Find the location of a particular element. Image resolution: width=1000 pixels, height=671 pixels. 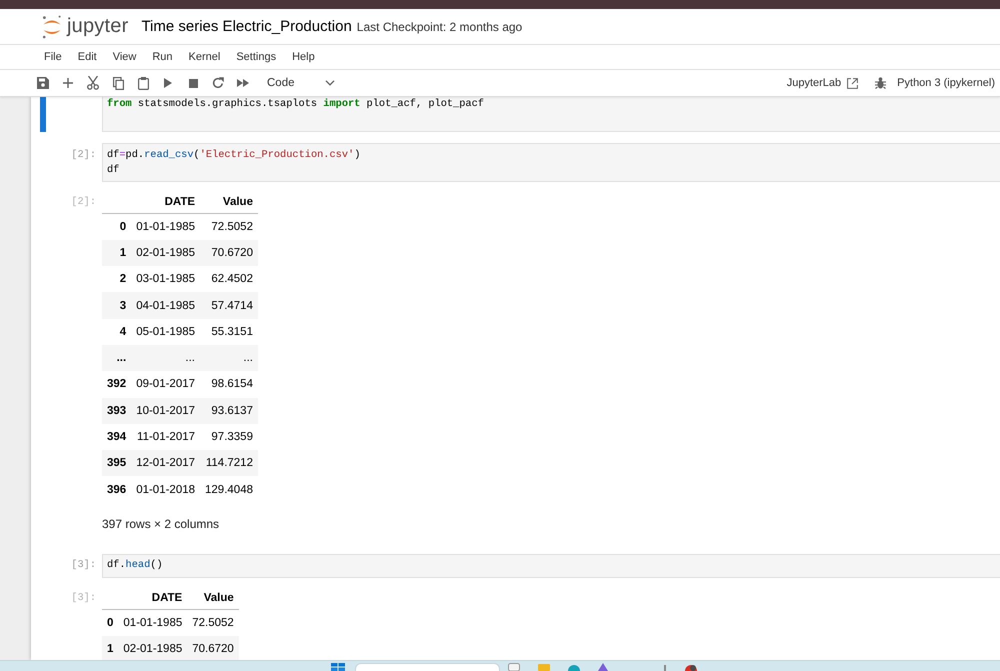

input-prompt: [2]: is located at coordinates (83, 155).